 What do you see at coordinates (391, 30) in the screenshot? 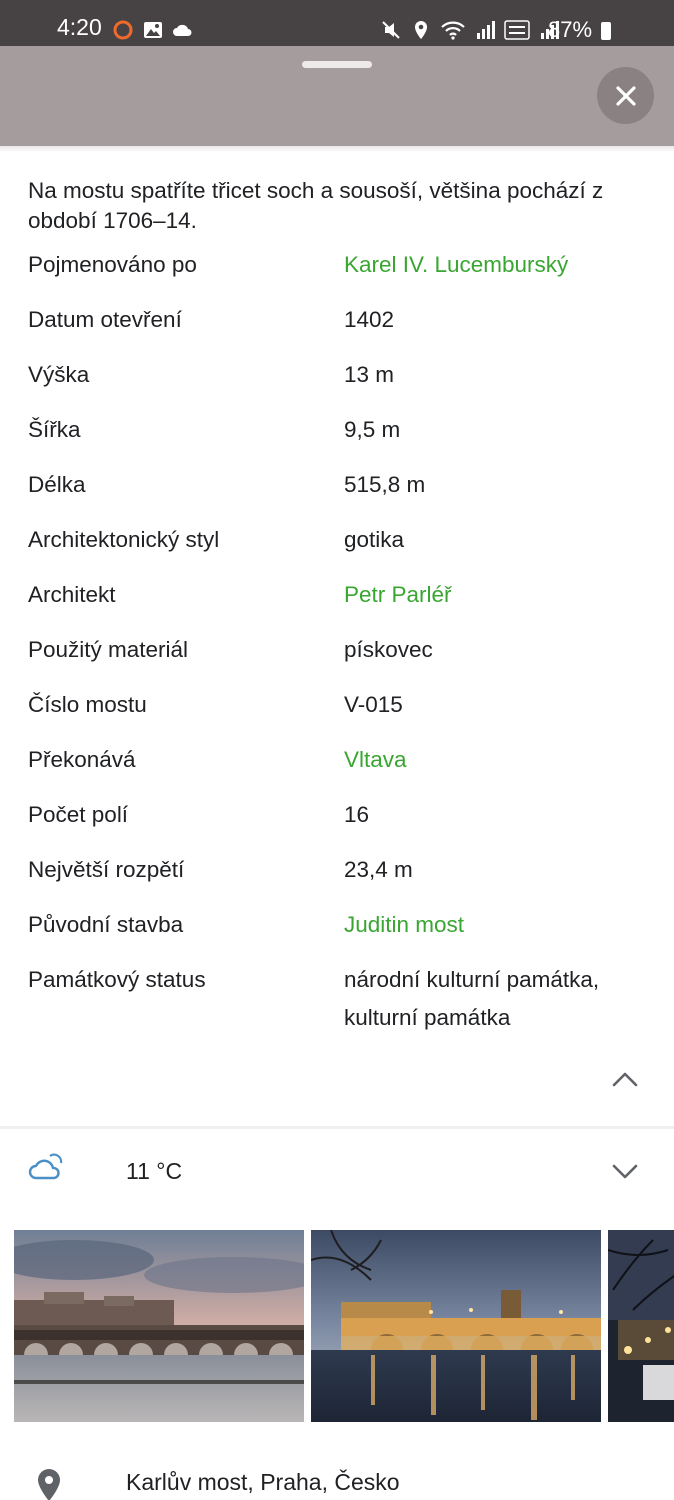
I see `mute-icon` at bounding box center [391, 30].